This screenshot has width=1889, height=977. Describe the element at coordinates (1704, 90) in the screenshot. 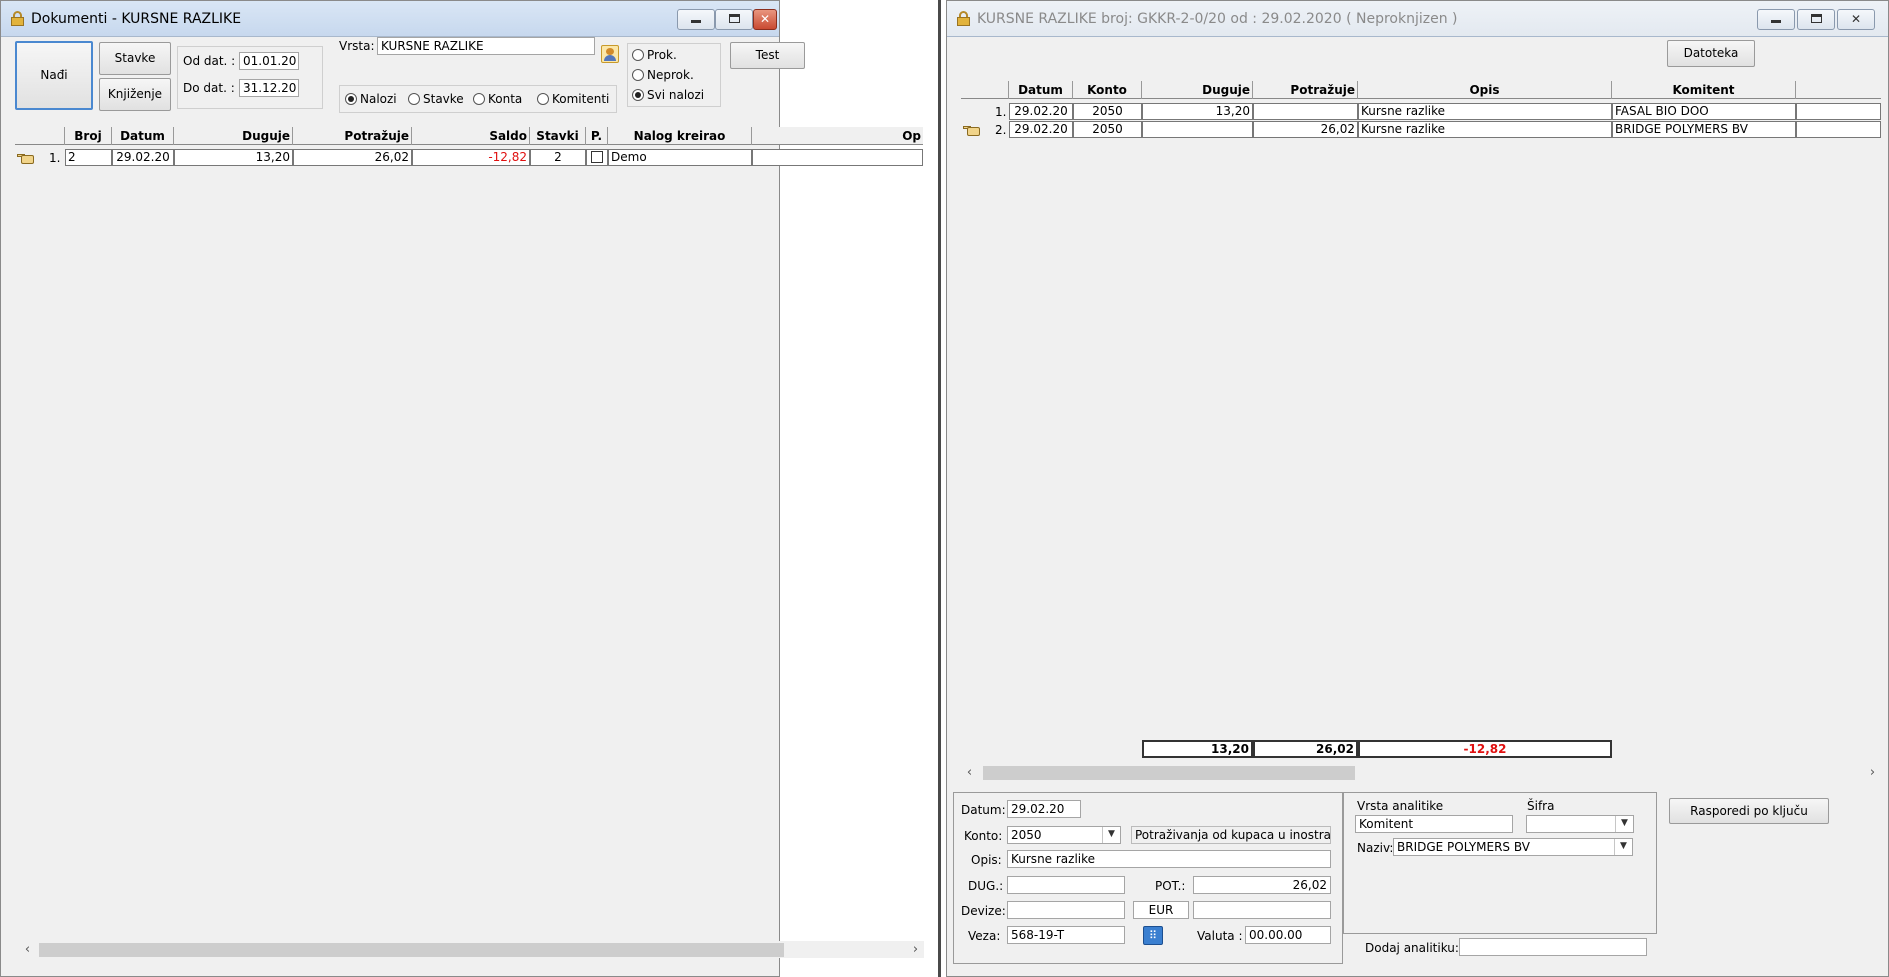

I see `header-komitent: Komitent` at that location.